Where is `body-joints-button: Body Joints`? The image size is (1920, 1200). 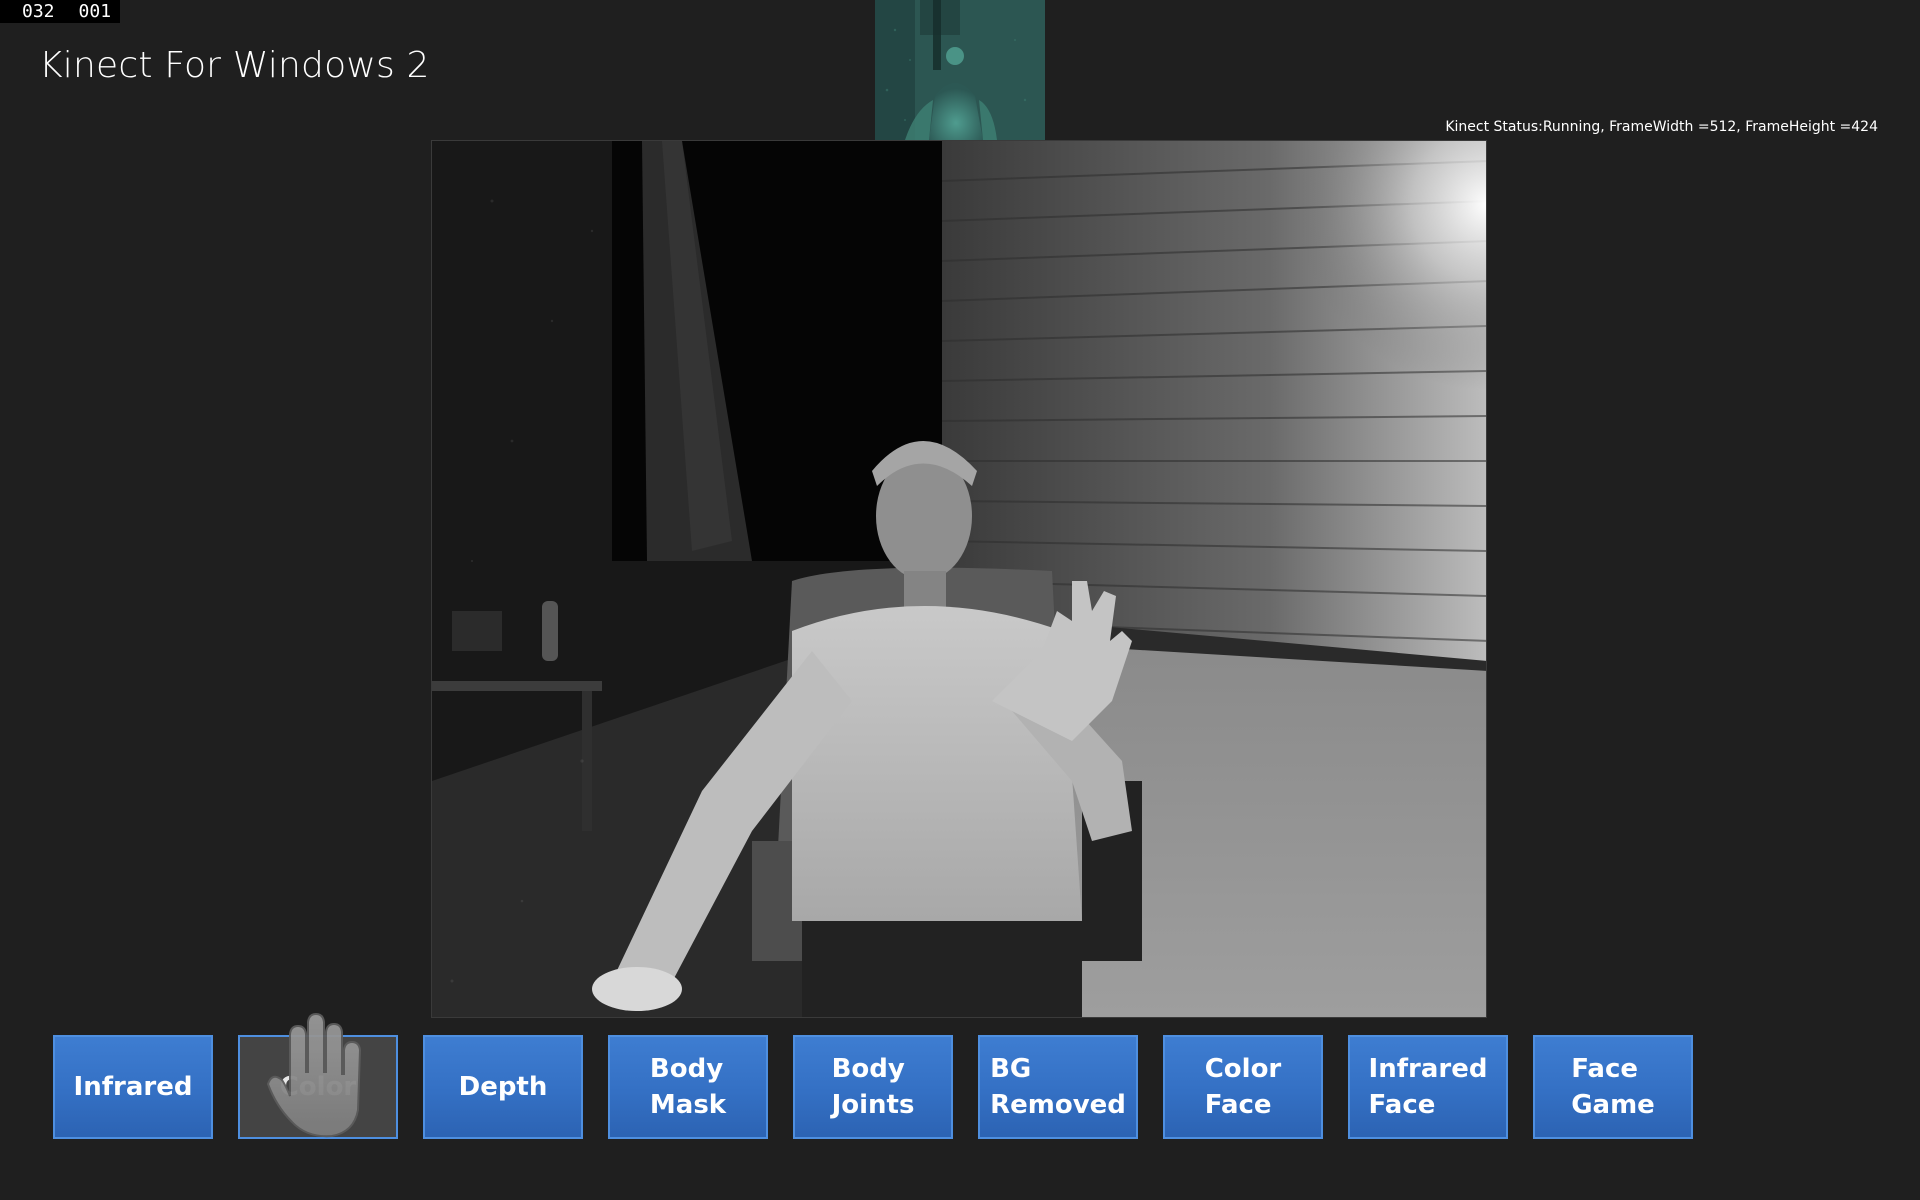
body-joints-button: Body Joints is located at coordinates (873, 1087).